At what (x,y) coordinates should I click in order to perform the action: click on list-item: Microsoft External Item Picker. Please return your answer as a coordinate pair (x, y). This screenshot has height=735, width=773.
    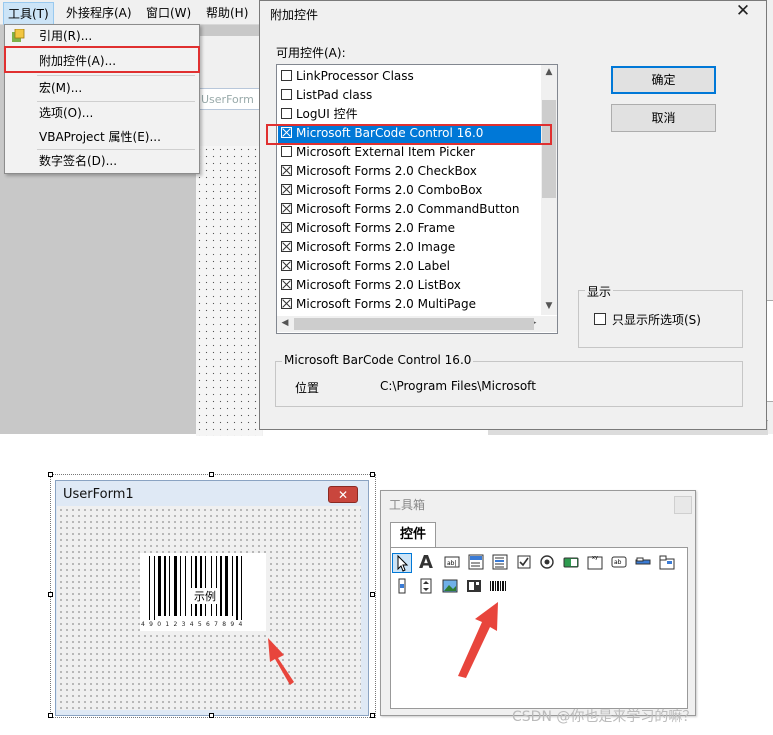
    Looking at the image, I should click on (410, 152).